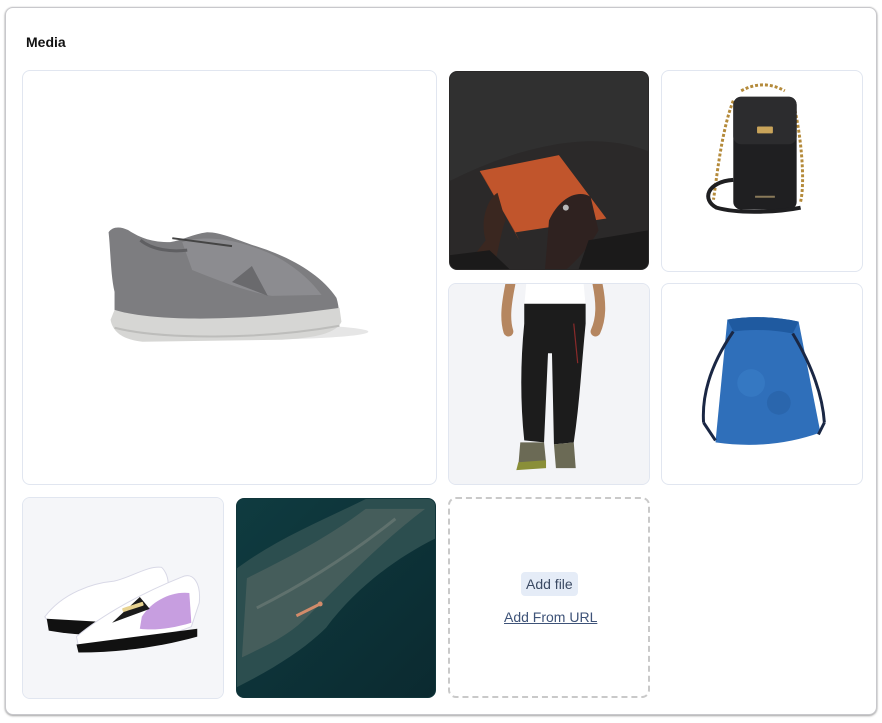 This screenshot has height=723, width=882. Describe the element at coordinates (549, 584) in the screenshot. I see `add-file-button: Add file` at that location.